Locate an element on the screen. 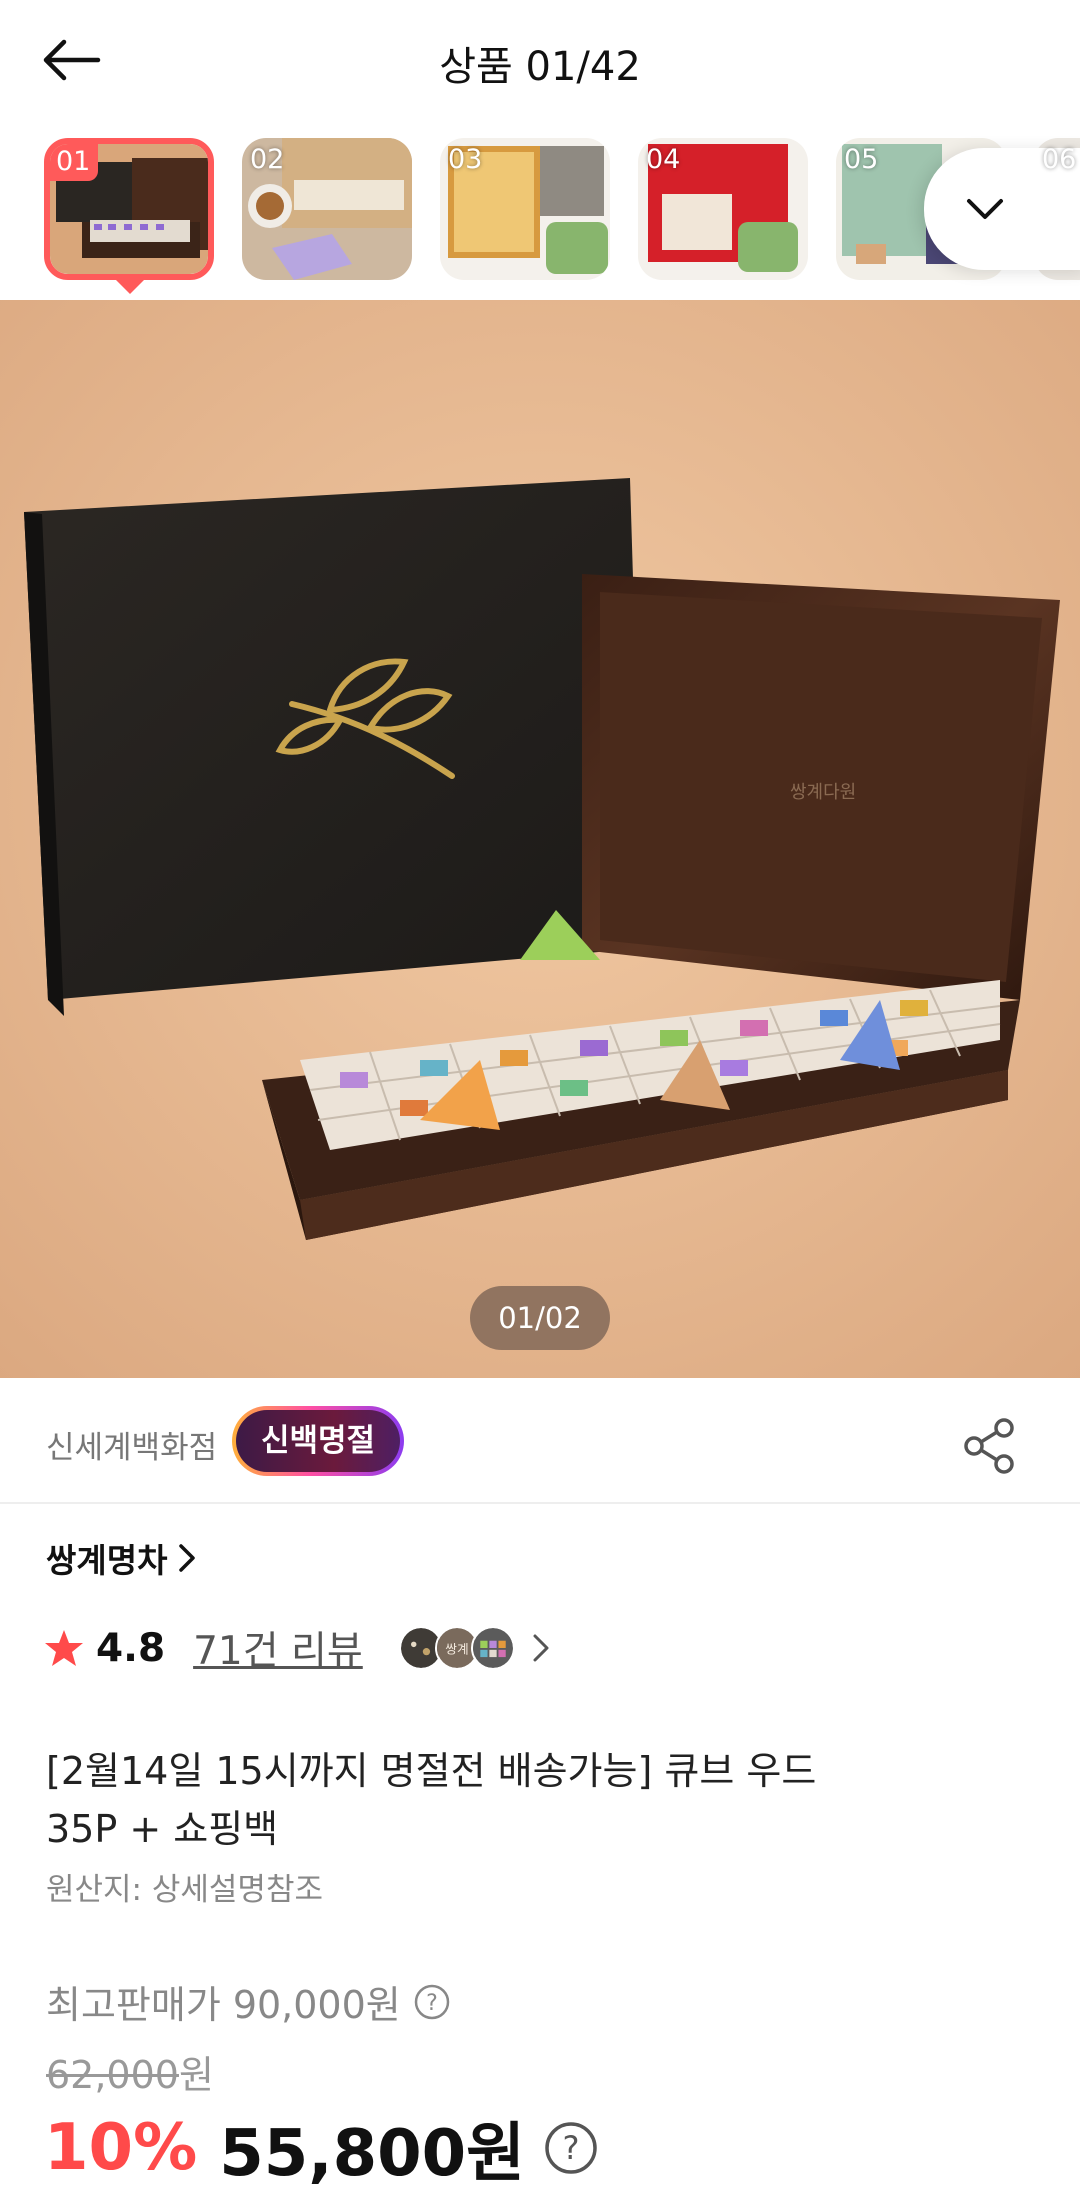 The height and width of the screenshot is (2208, 1080). thumbnail-number: 04 is located at coordinates (663, 159).